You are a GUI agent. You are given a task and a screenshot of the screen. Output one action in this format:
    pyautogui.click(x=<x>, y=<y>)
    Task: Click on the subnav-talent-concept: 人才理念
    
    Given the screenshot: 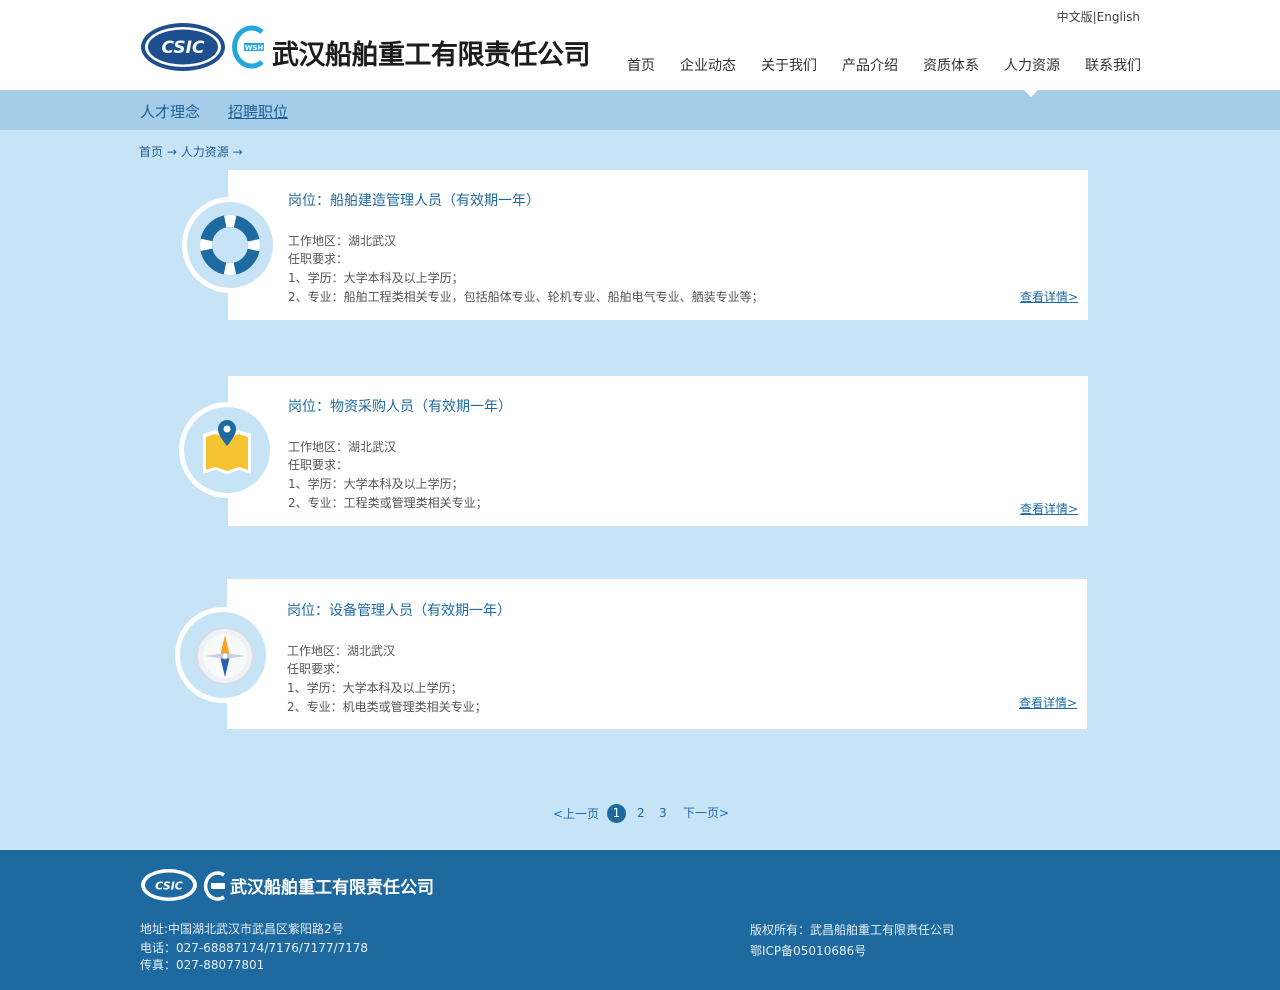 What is the action you would take?
    pyautogui.click(x=170, y=111)
    